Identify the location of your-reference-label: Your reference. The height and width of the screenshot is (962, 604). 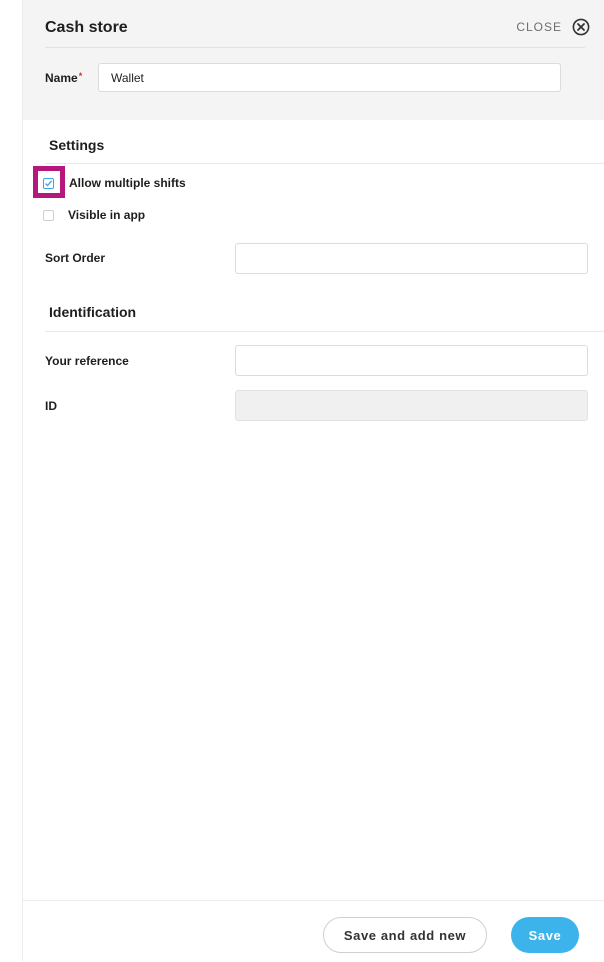
(87, 361).